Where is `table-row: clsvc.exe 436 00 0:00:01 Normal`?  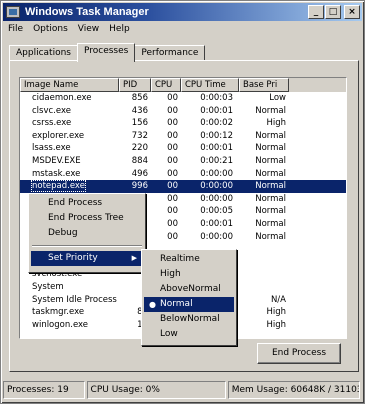 table-row: clsvc.exe 436 00 0:00:01 Normal is located at coordinates (183, 111).